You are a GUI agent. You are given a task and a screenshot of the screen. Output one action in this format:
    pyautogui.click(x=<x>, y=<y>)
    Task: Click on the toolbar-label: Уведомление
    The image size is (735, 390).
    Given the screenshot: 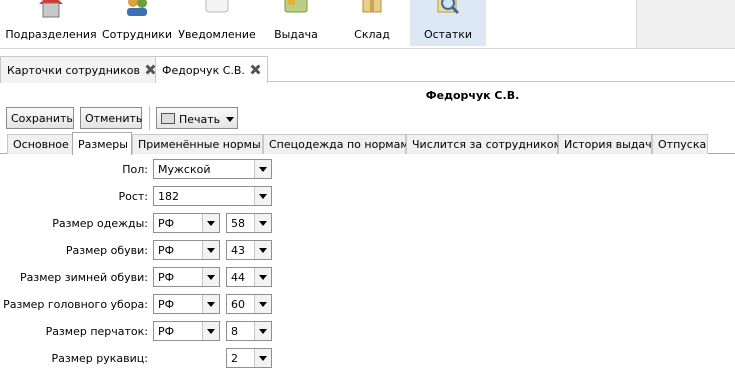 What is the action you would take?
    pyautogui.click(x=217, y=34)
    